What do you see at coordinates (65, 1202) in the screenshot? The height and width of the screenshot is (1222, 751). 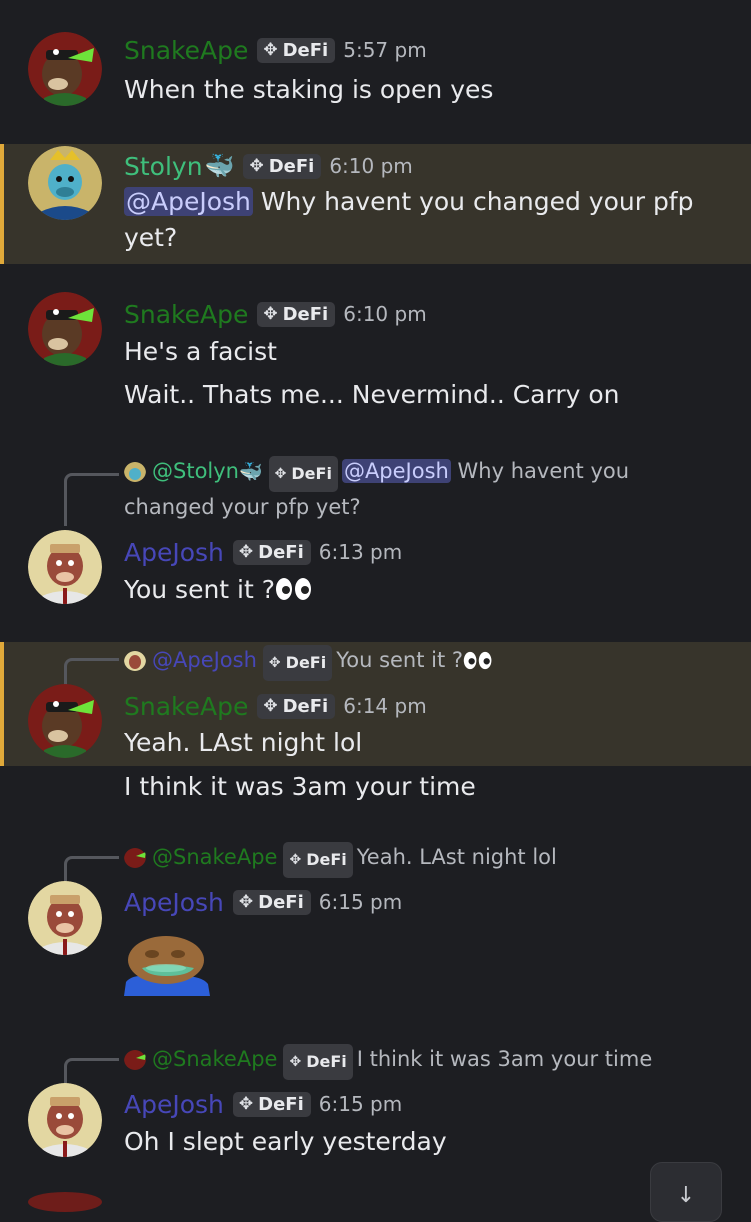 I see `next-avatar-peek` at bounding box center [65, 1202].